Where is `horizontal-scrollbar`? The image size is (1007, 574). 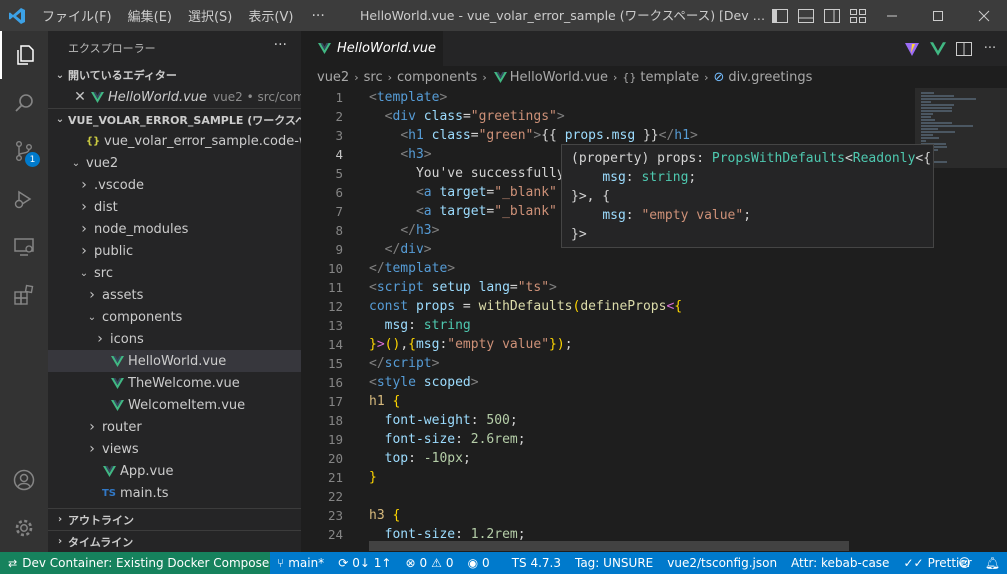 horizontal-scrollbar is located at coordinates (609, 546).